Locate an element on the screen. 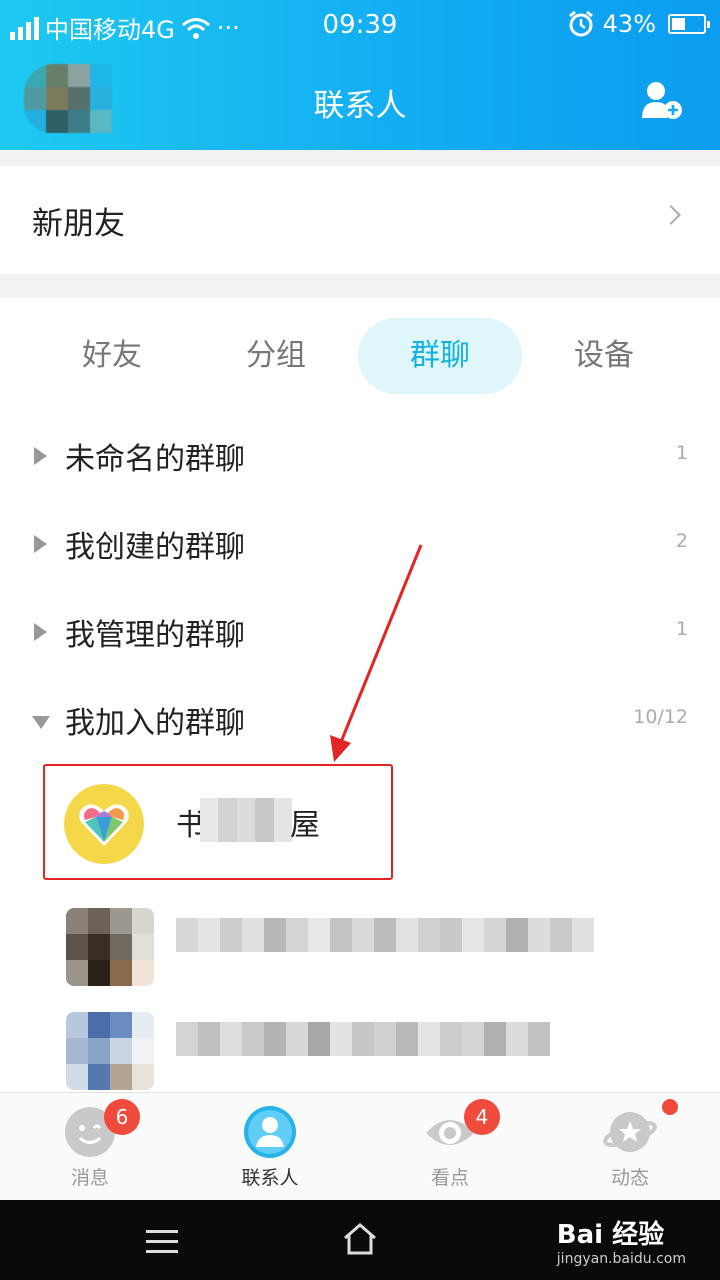 This screenshot has height=1280, width=720. contact-tabs: 好友 分组 群聊 设备 is located at coordinates (360, 356).